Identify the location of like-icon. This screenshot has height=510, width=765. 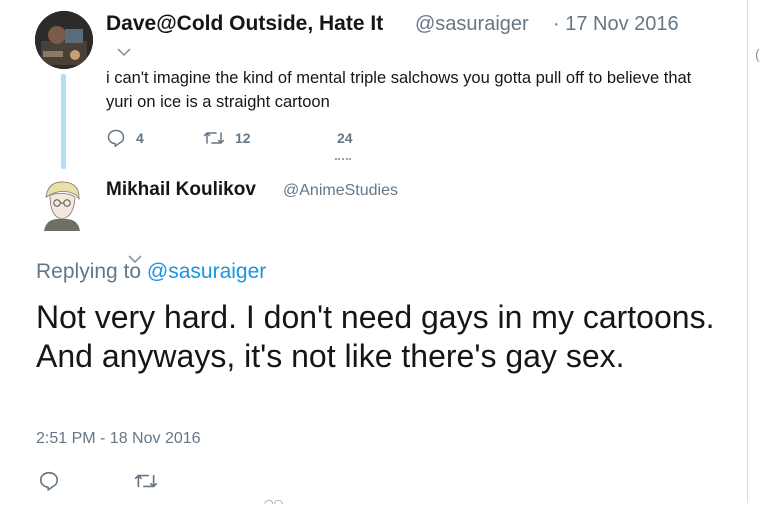
(343, 160).